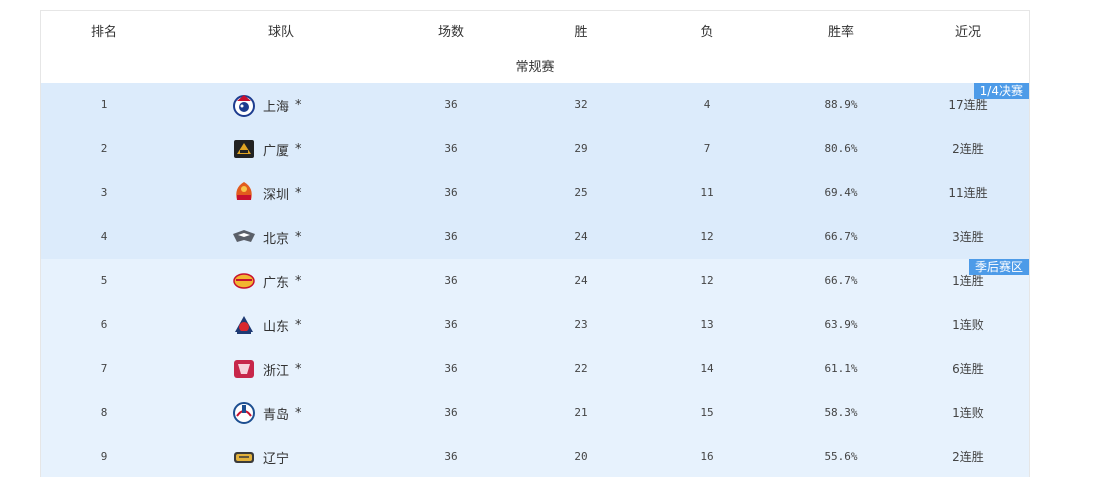 Image resolution: width=1107 pixels, height=477 pixels. Describe the element at coordinates (841, 324) in the screenshot. I see `win-pct-cell: 63.9%` at that location.